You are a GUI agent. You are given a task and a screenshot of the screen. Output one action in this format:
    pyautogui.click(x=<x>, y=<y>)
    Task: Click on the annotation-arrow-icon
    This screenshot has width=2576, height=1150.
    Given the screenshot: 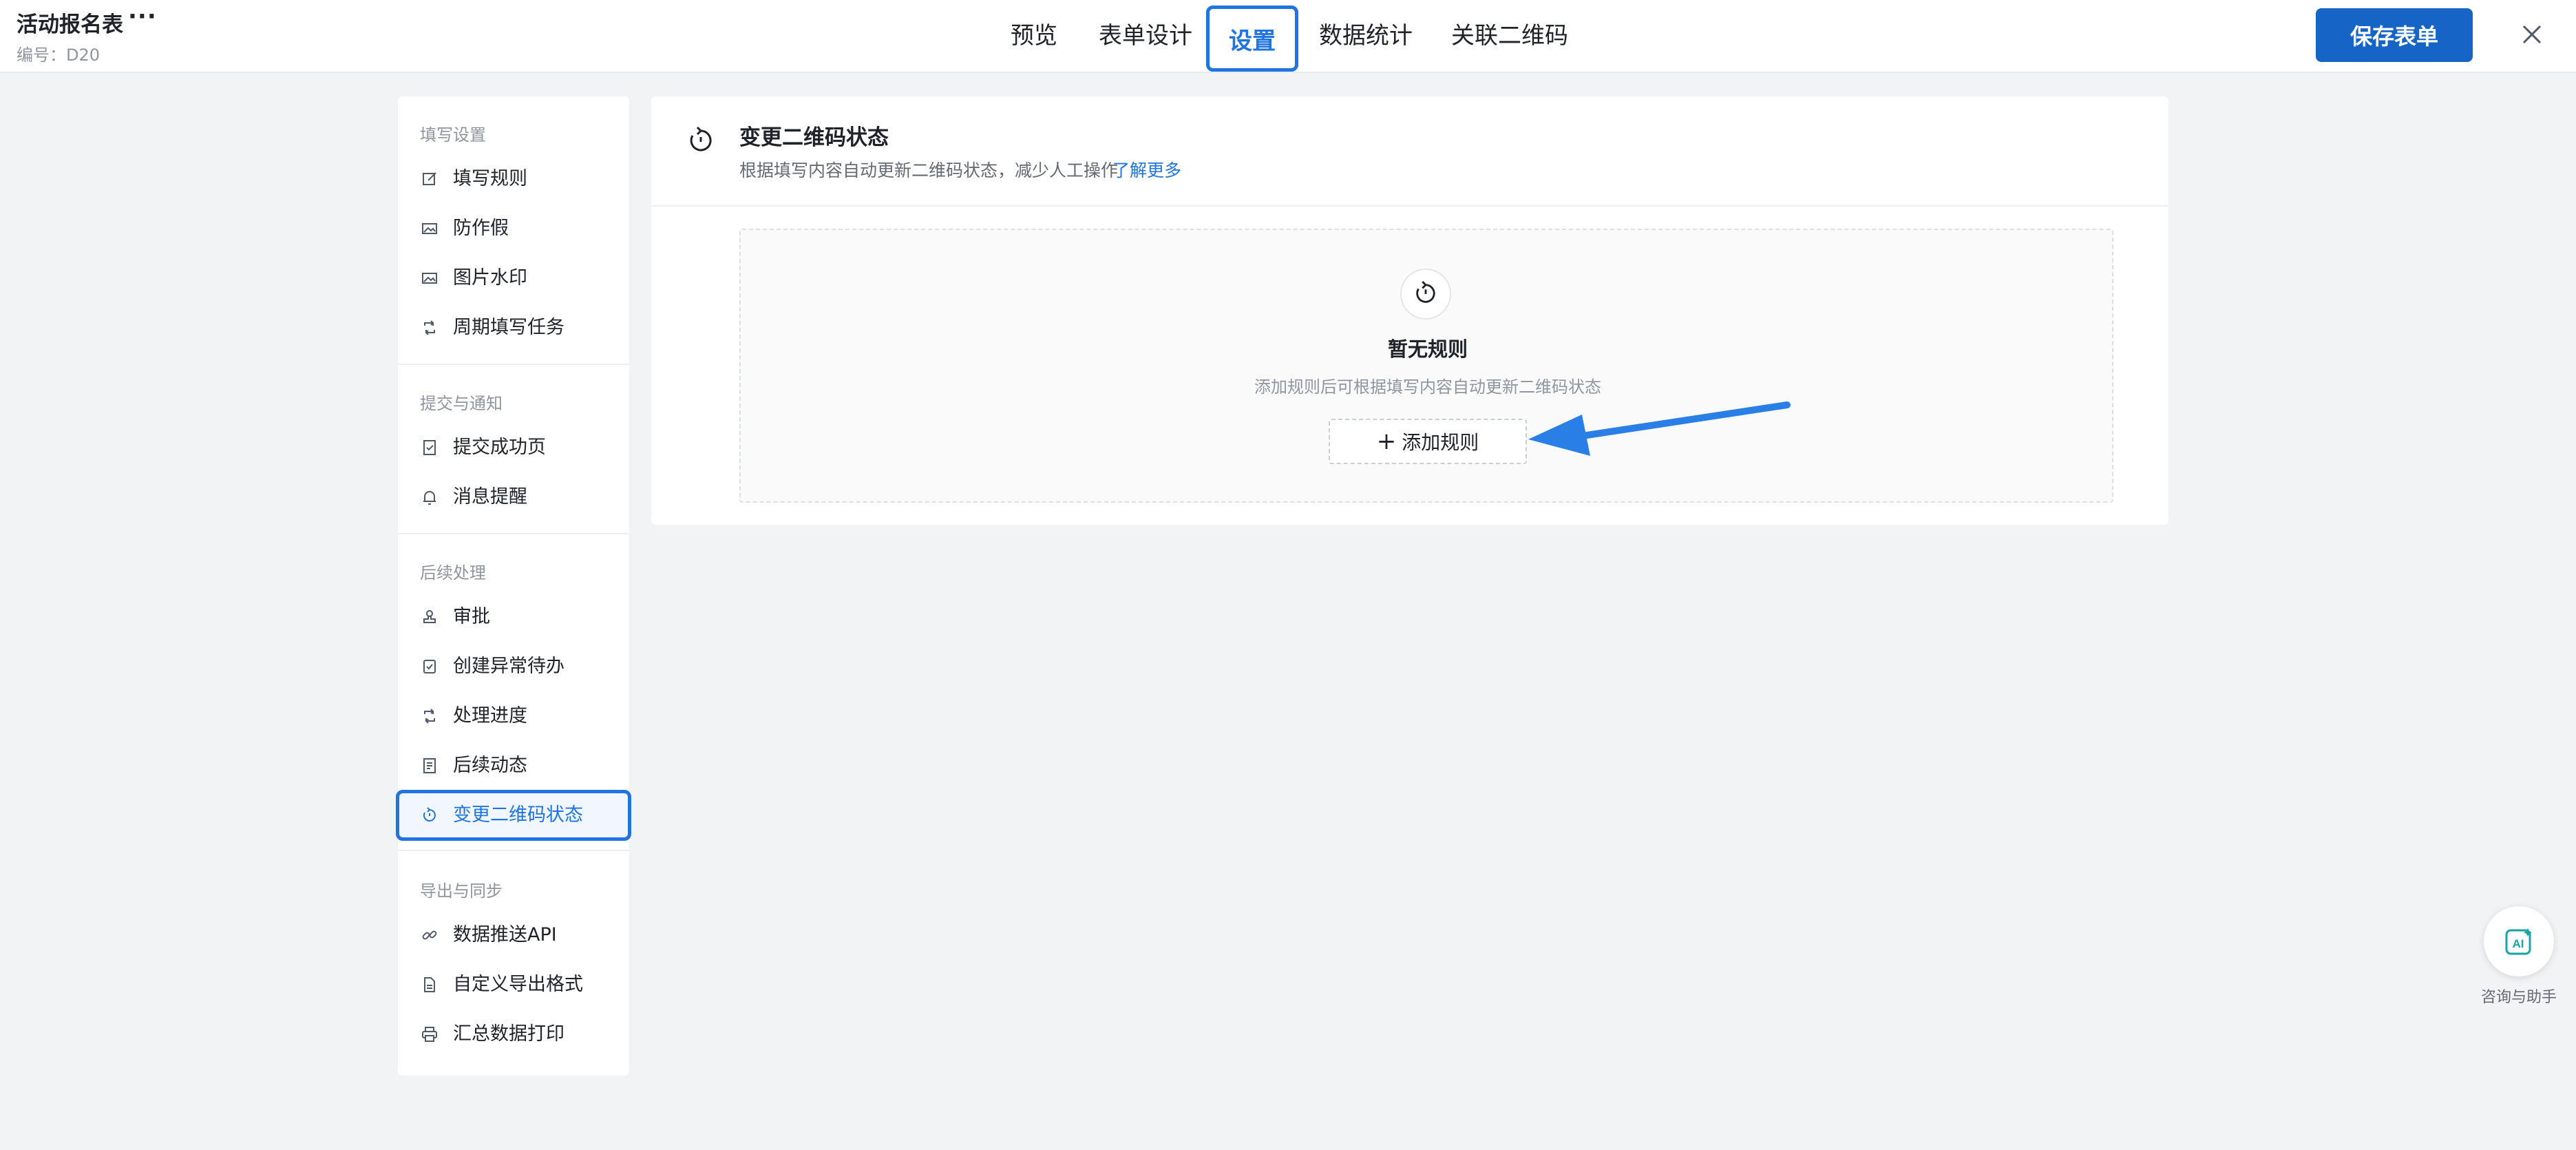 What is the action you would take?
    pyautogui.click(x=1660, y=428)
    